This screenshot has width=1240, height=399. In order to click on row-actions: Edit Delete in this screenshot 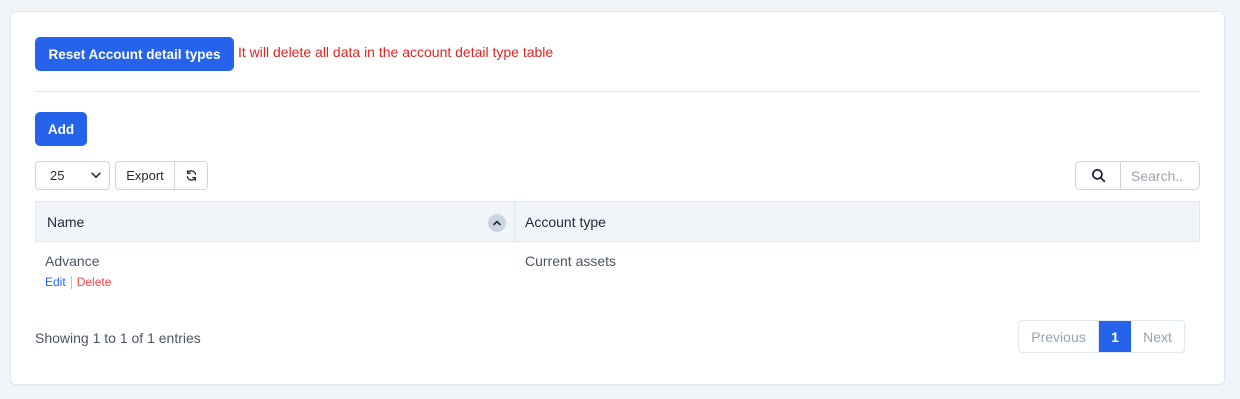, I will do `click(78, 282)`.